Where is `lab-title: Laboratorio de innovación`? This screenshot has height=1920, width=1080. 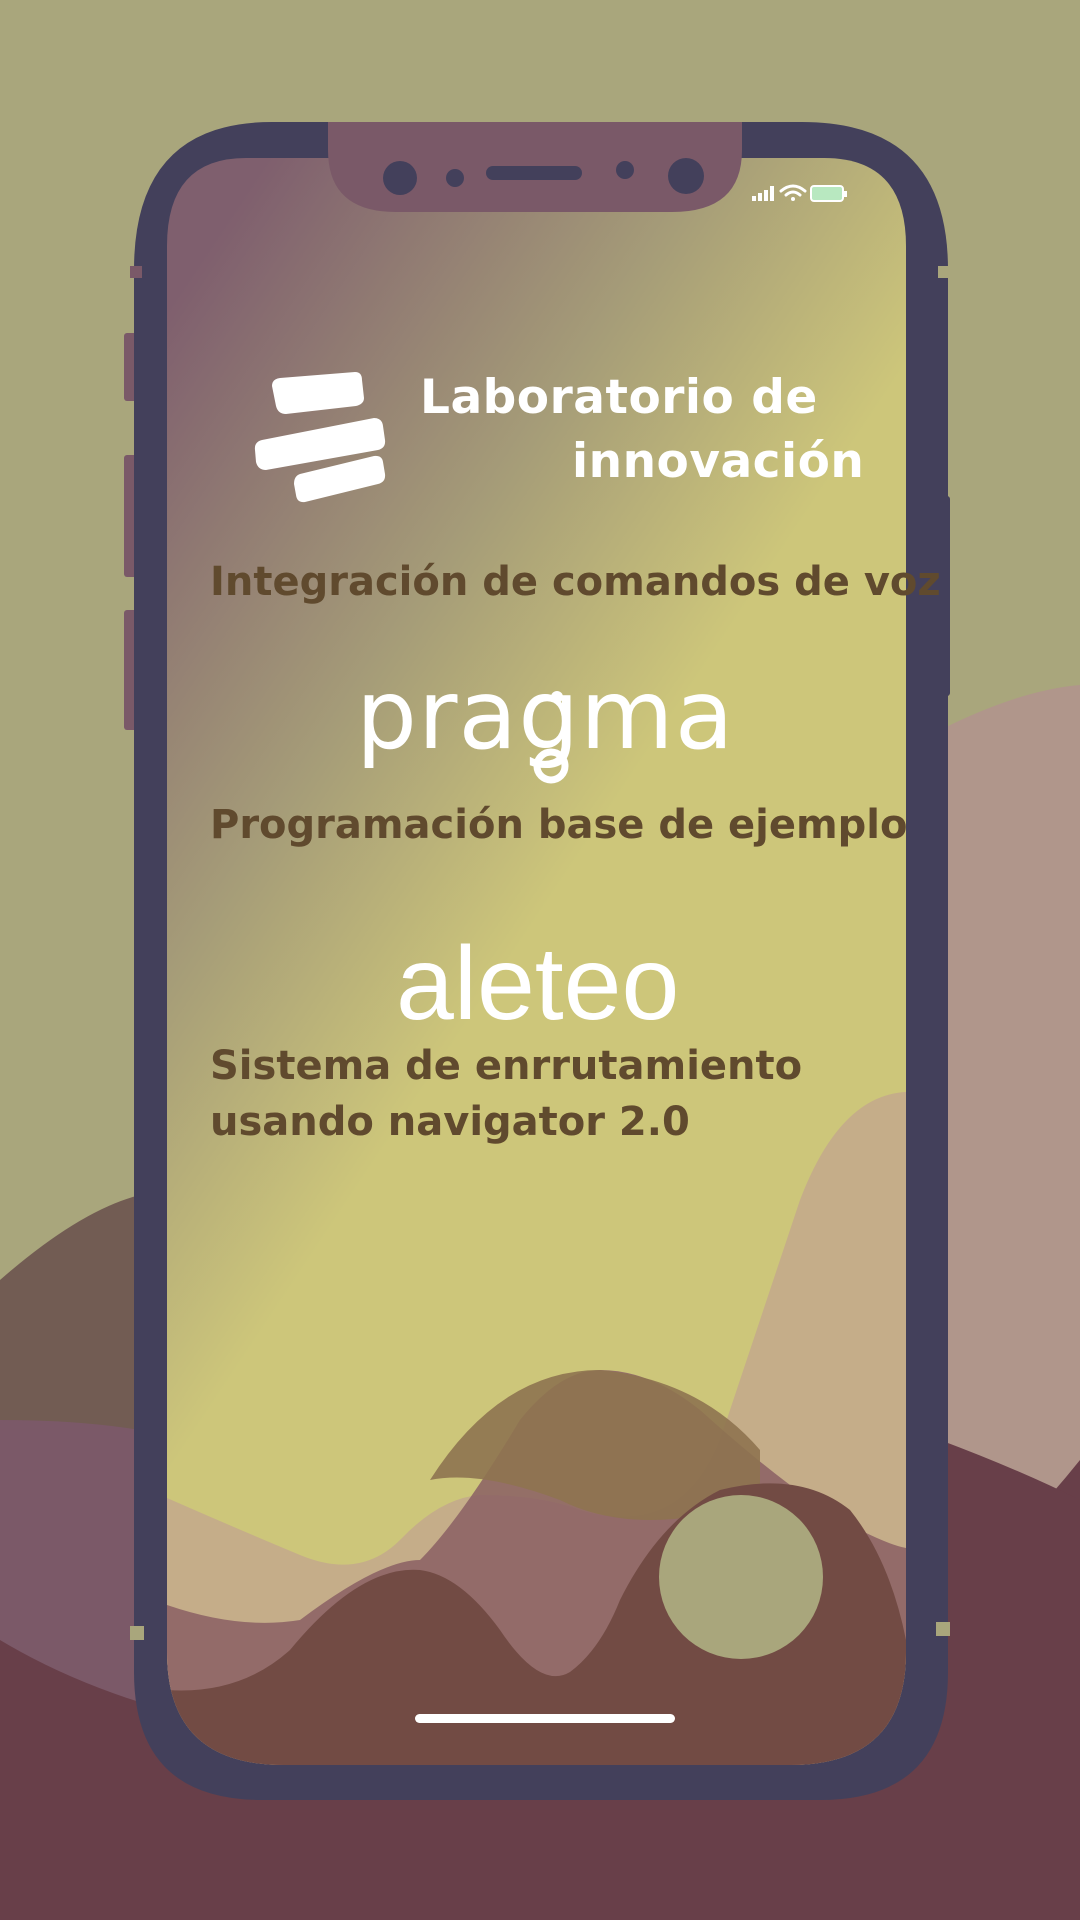 lab-title: Laboratorio de innovación is located at coordinates (642, 430).